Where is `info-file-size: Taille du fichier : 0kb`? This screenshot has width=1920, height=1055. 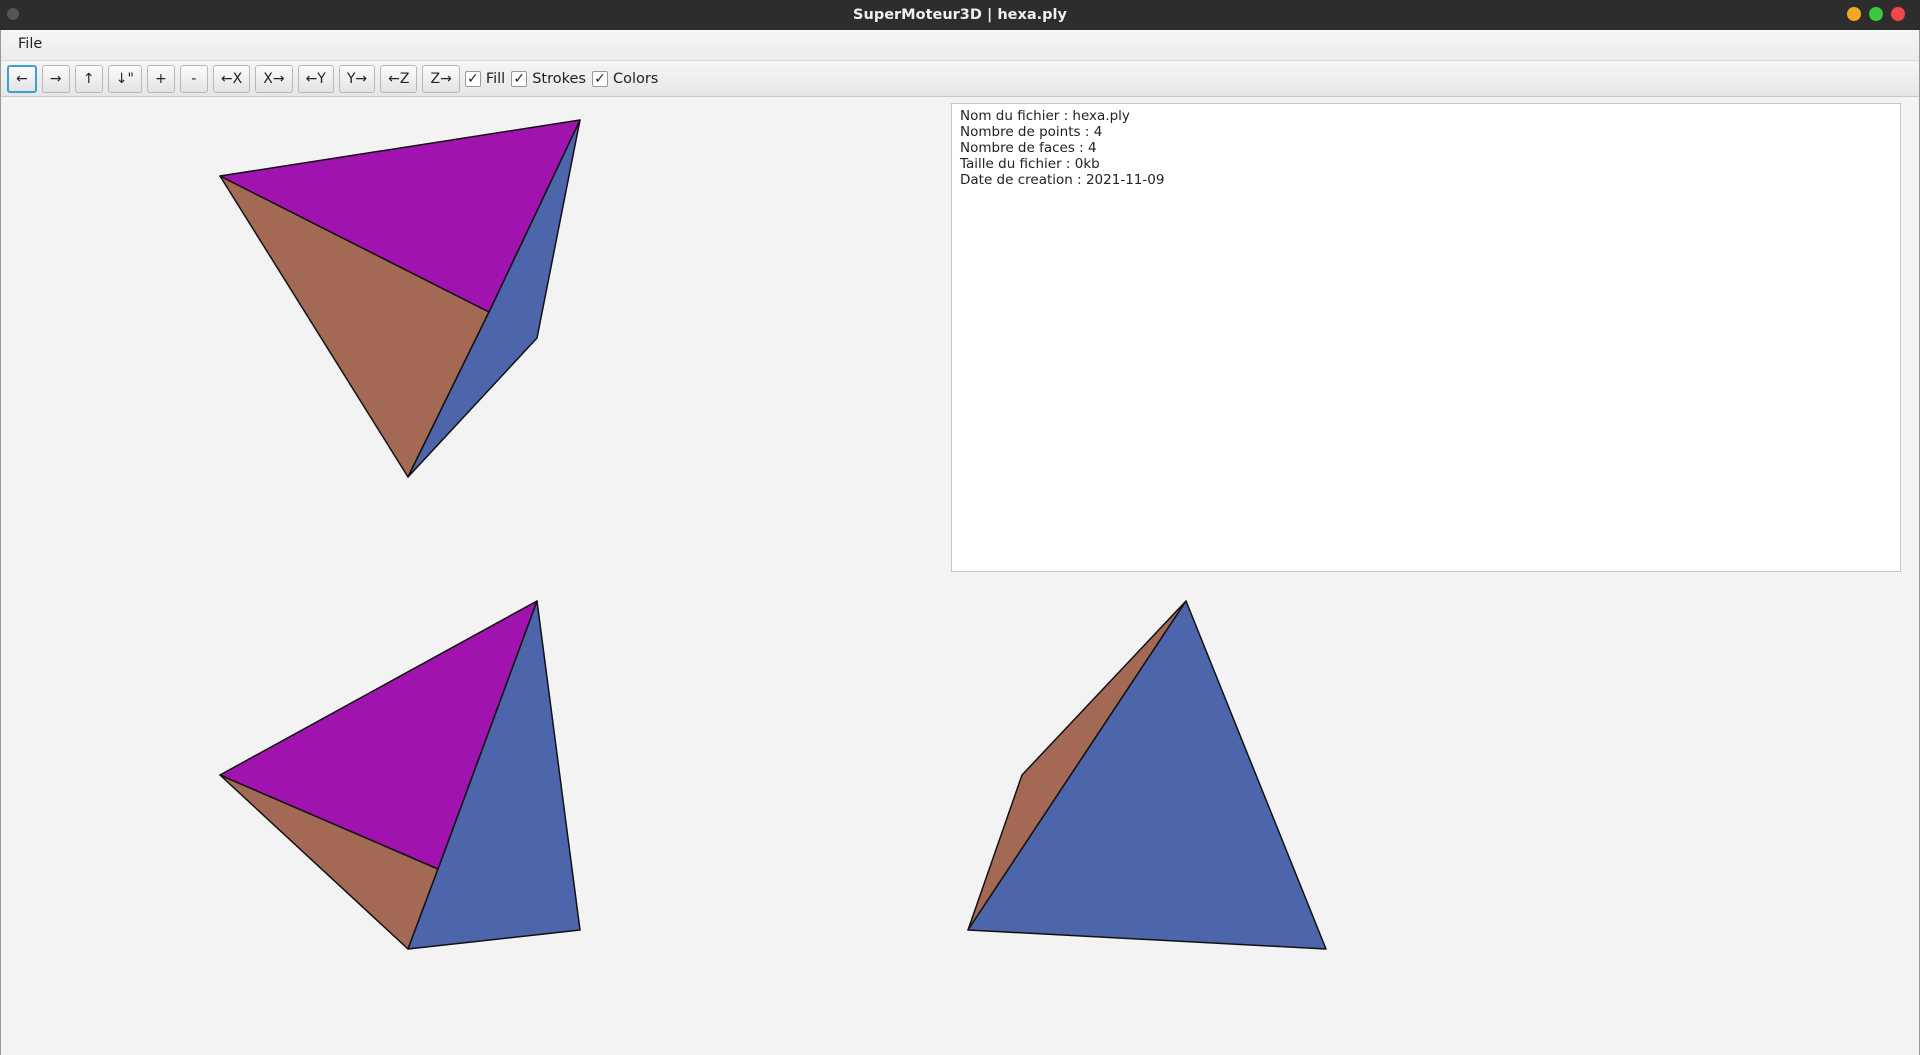
info-file-size: Taille du fichier : 0kb is located at coordinates (1030, 164).